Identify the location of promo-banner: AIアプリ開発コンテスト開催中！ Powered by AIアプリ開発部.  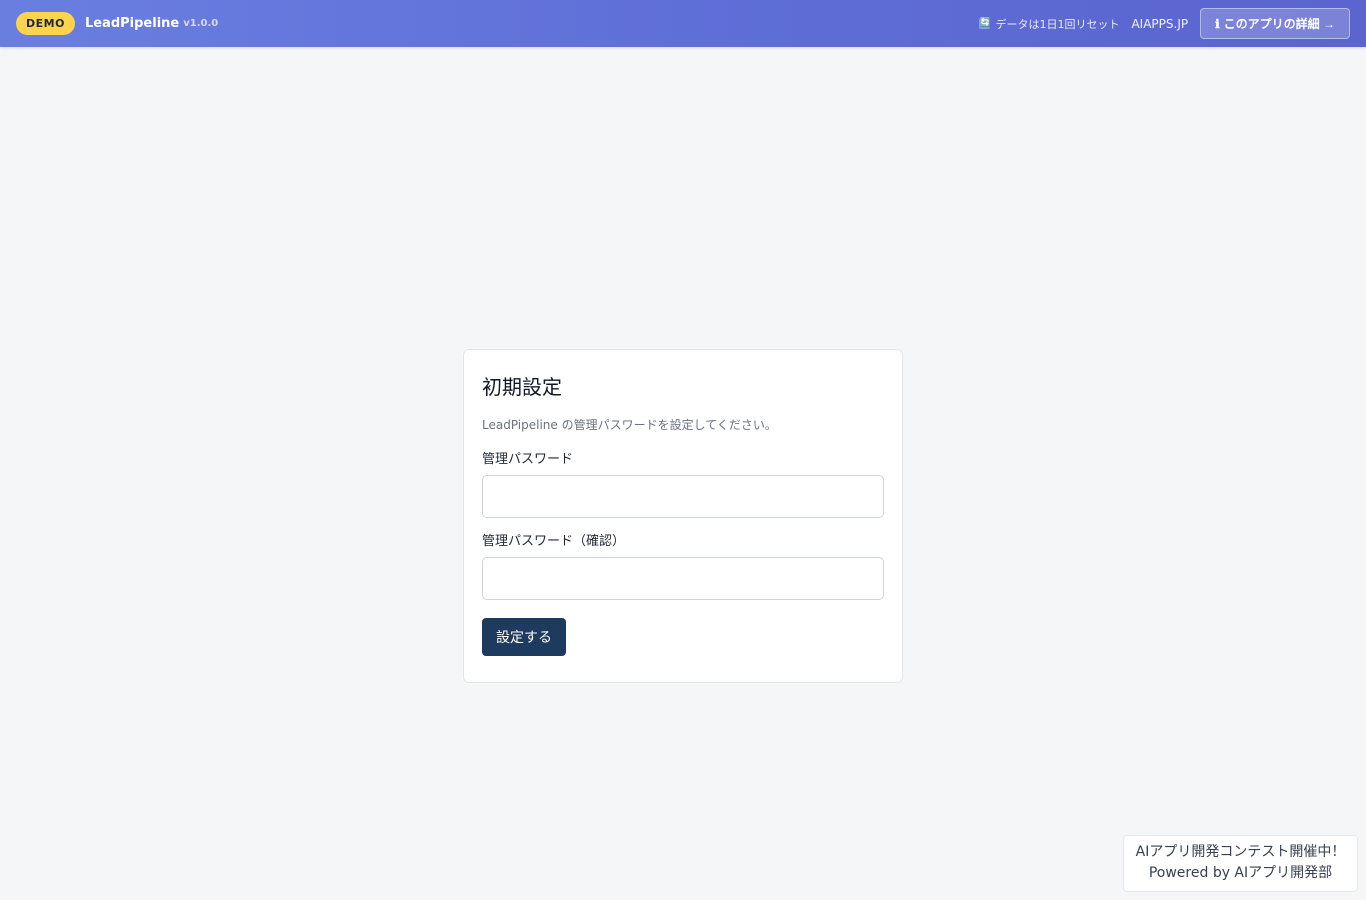
(1240, 863).